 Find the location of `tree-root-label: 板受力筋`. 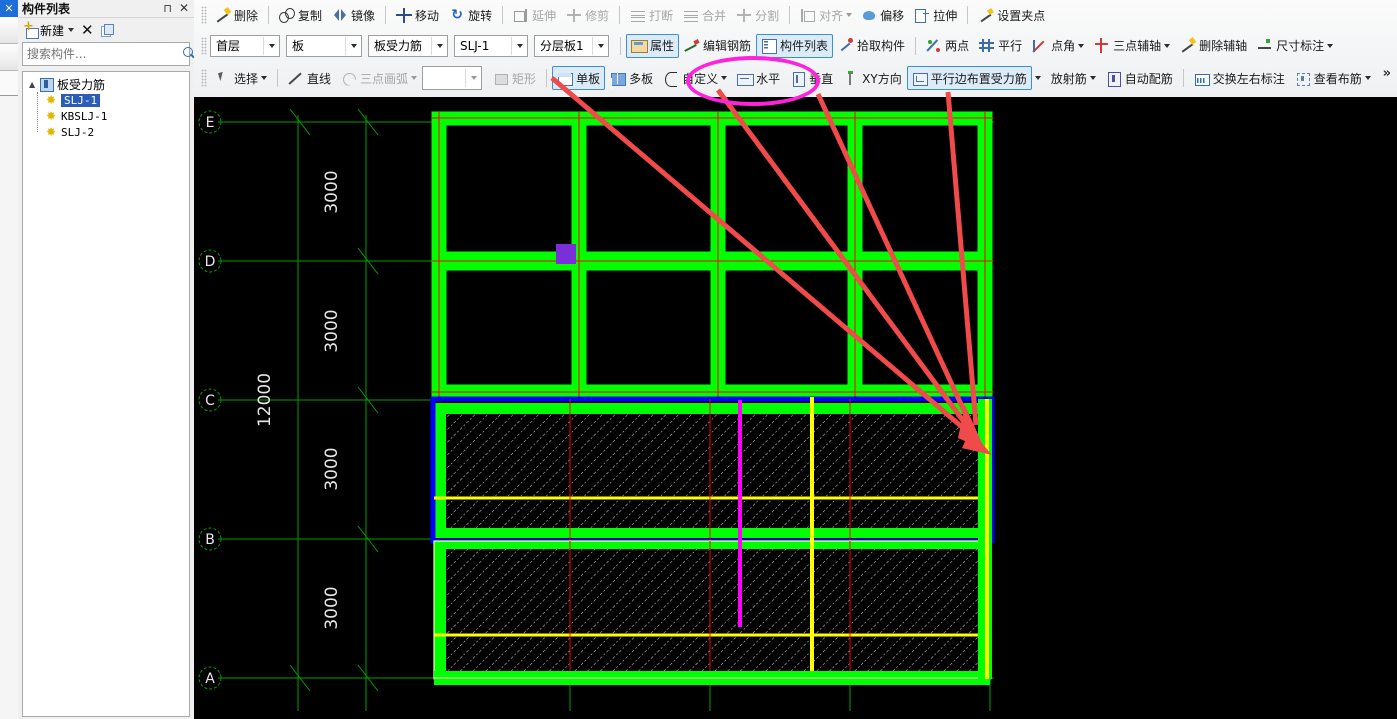

tree-root-label: 板受力筋 is located at coordinates (81, 84).